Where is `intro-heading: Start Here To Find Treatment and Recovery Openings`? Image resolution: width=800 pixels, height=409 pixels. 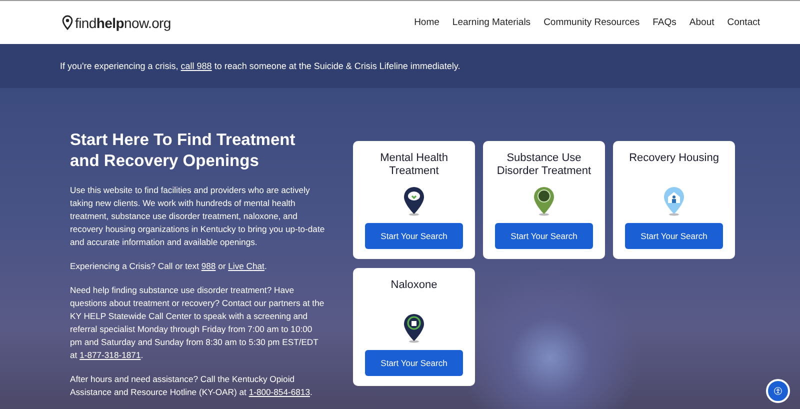
intro-heading: Start Here To Find Treatment and Recovery Openings is located at coordinates (183, 151).